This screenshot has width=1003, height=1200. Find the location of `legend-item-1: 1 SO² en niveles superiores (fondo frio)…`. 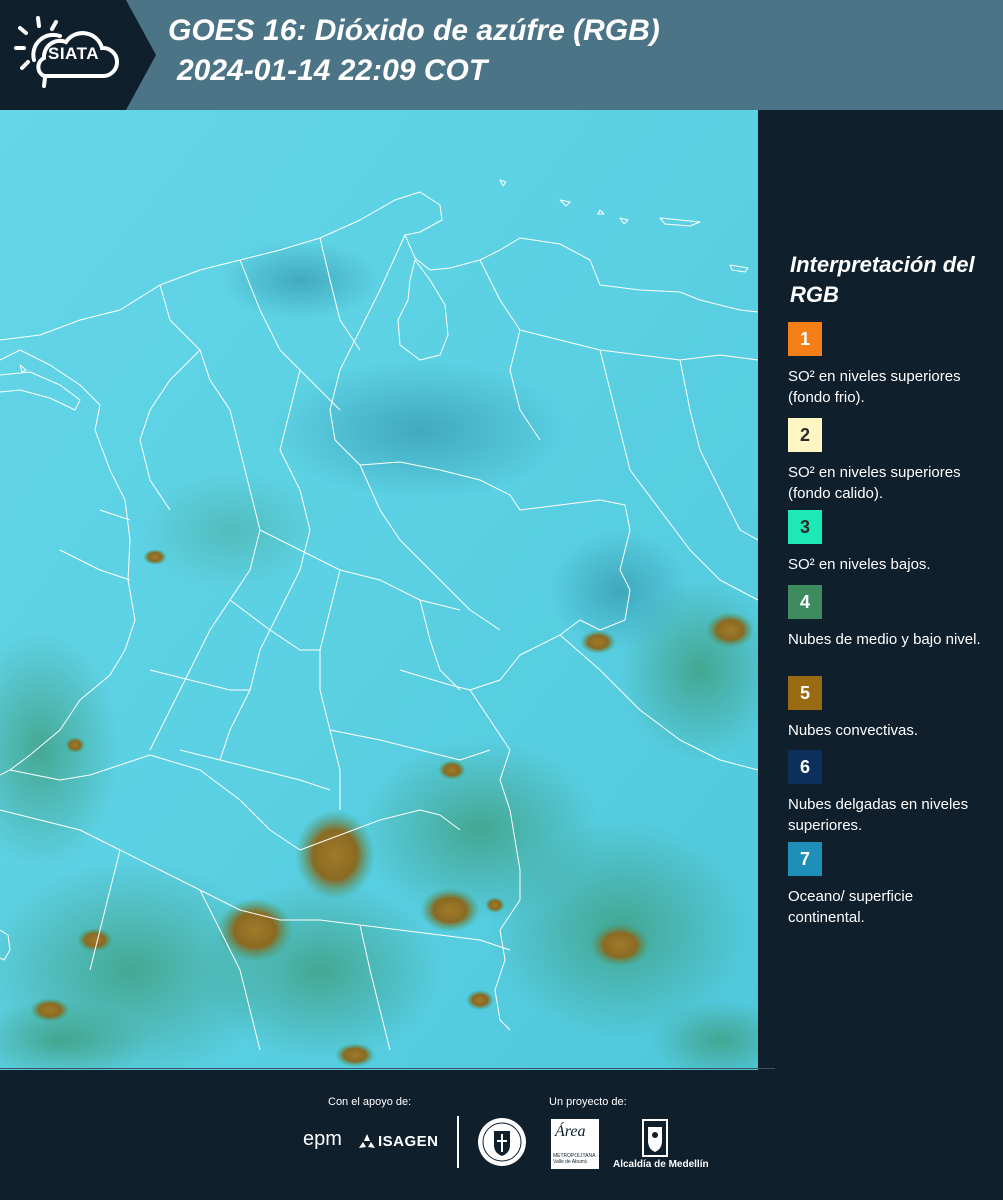

legend-item-1: 1 SO² en niveles superiores (fondo frio)… is located at coordinates (888, 365).